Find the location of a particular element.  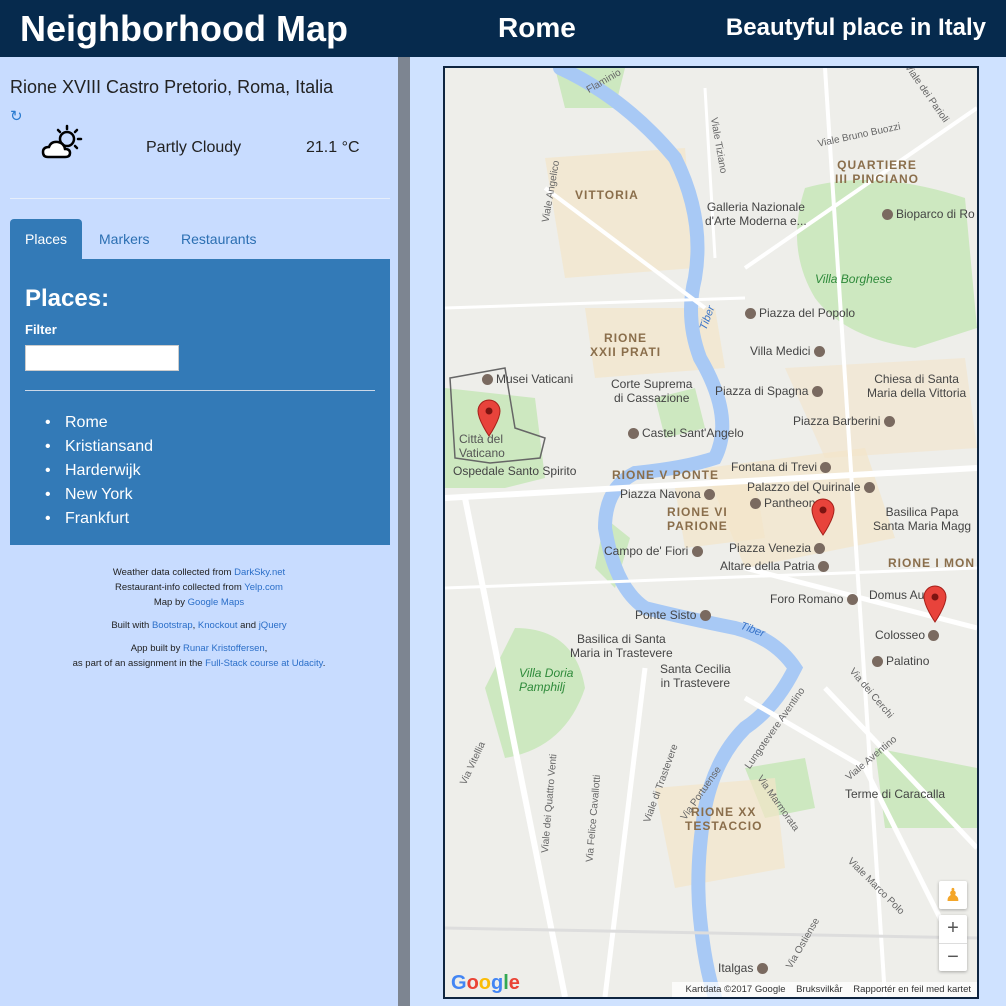

city-title: Rome is located at coordinates (537, 27).